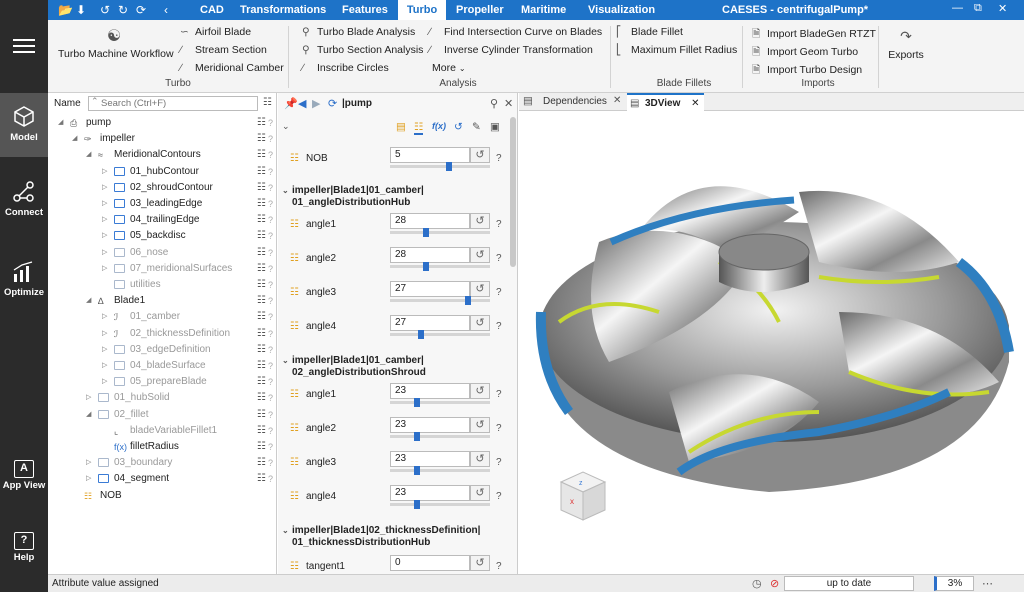 The image size is (1024, 592). What do you see at coordinates (162, 496) in the screenshot?
I see `tree-item: ☷ NOB` at bounding box center [162, 496].